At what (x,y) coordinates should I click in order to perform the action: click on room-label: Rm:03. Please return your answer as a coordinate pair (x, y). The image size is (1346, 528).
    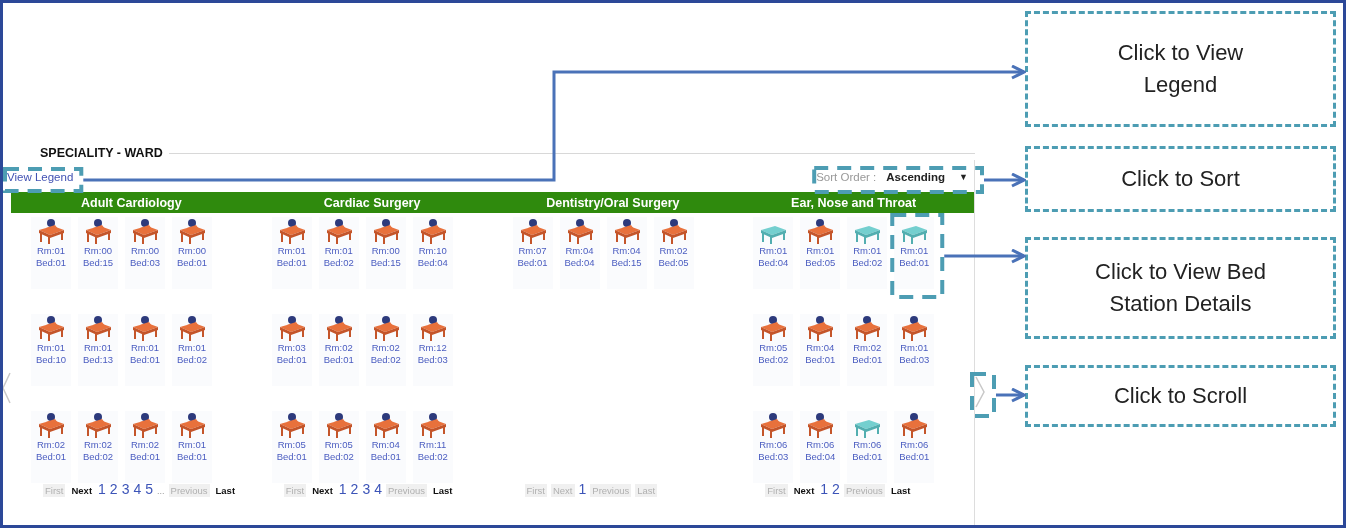
    Looking at the image, I should click on (291, 348).